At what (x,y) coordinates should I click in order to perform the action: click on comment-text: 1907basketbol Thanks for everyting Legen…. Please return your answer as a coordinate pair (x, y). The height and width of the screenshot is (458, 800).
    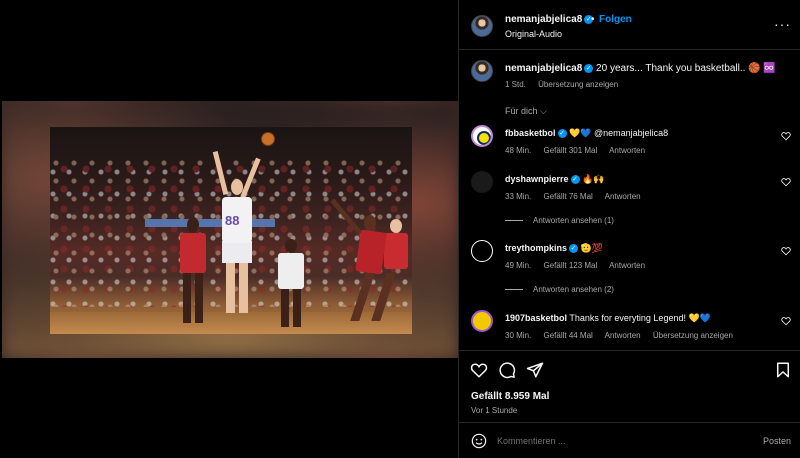
    Looking at the image, I should click on (608, 318).